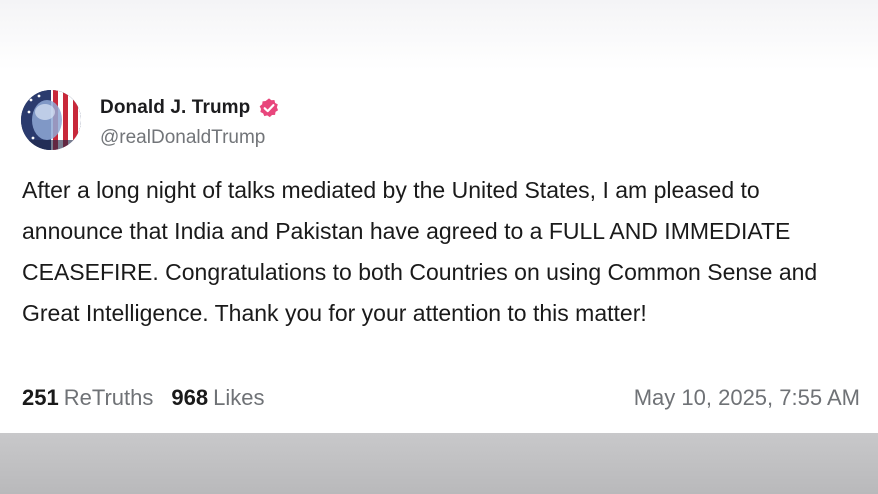 The width and height of the screenshot is (878, 494). What do you see at coordinates (238, 398) in the screenshot?
I see `likes-label: Likes` at bounding box center [238, 398].